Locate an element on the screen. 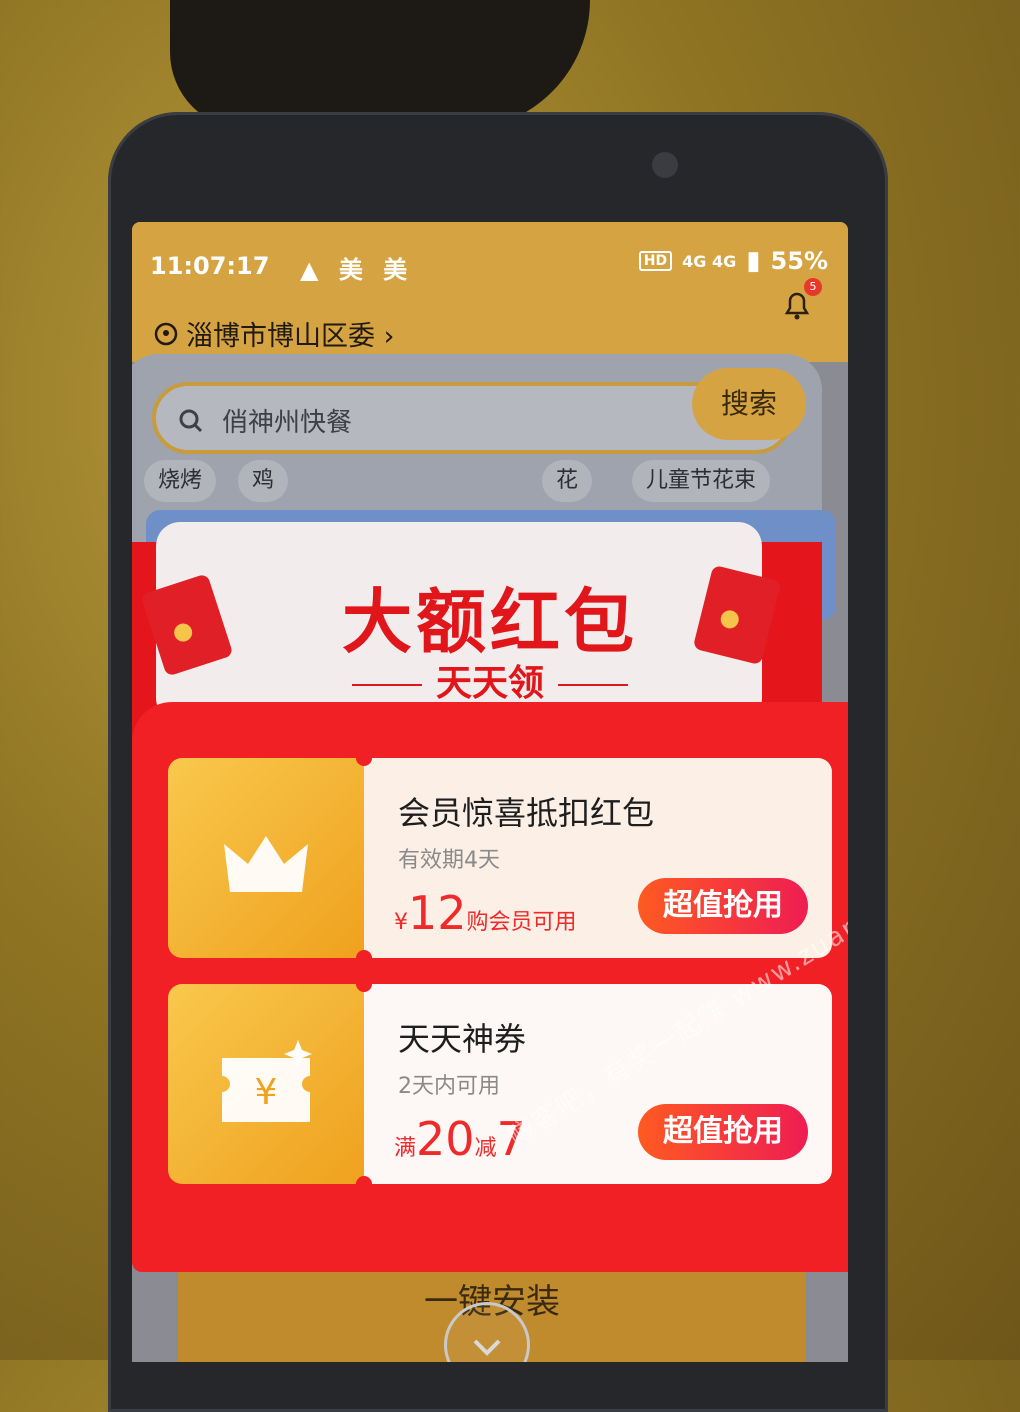  coupon-icon-area: ¥ is located at coordinates (266, 1084).